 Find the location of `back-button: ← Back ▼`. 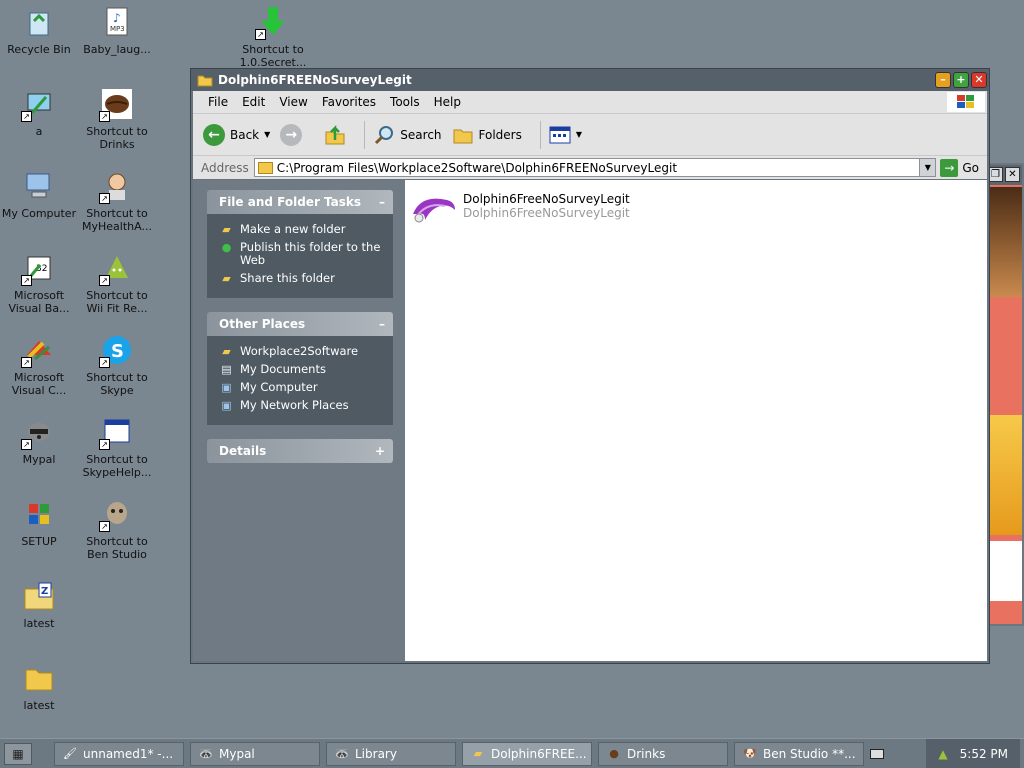

back-button: ← Back ▼ is located at coordinates (236, 134).